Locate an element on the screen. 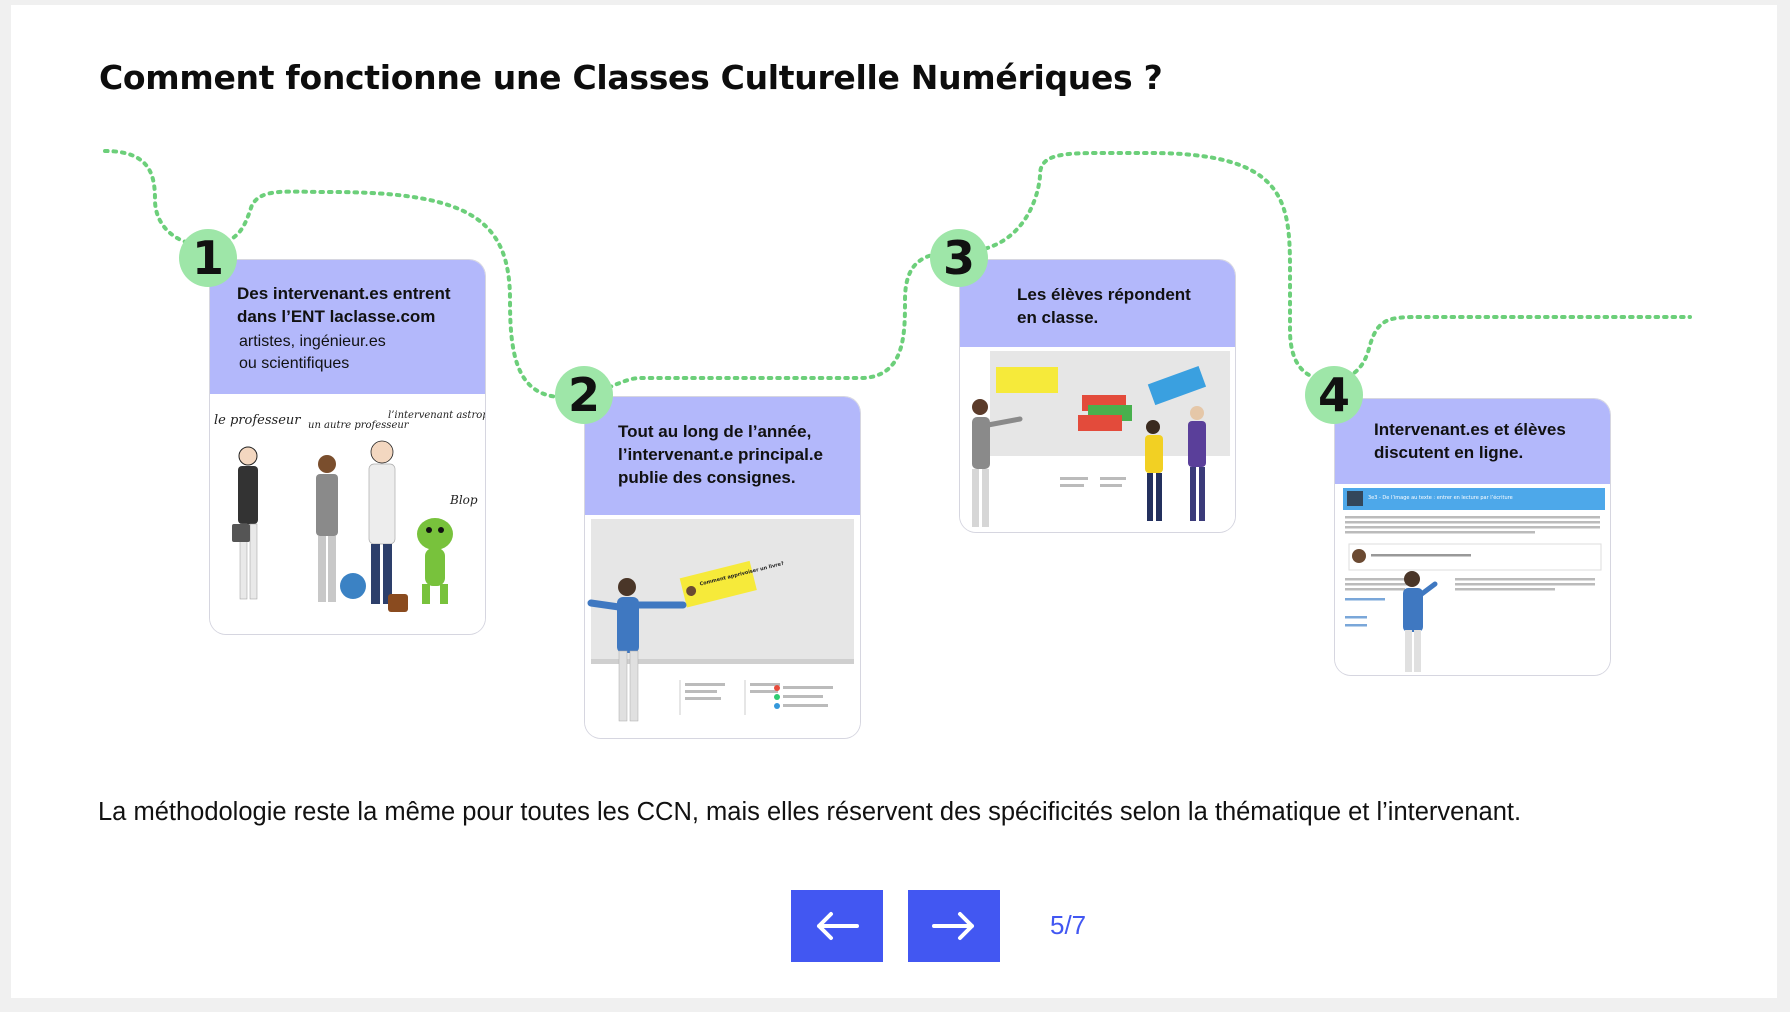 The height and width of the screenshot is (1012, 1790). step-1-subtitle-line-1: artistes, ingénieur.es is located at coordinates (312, 341).